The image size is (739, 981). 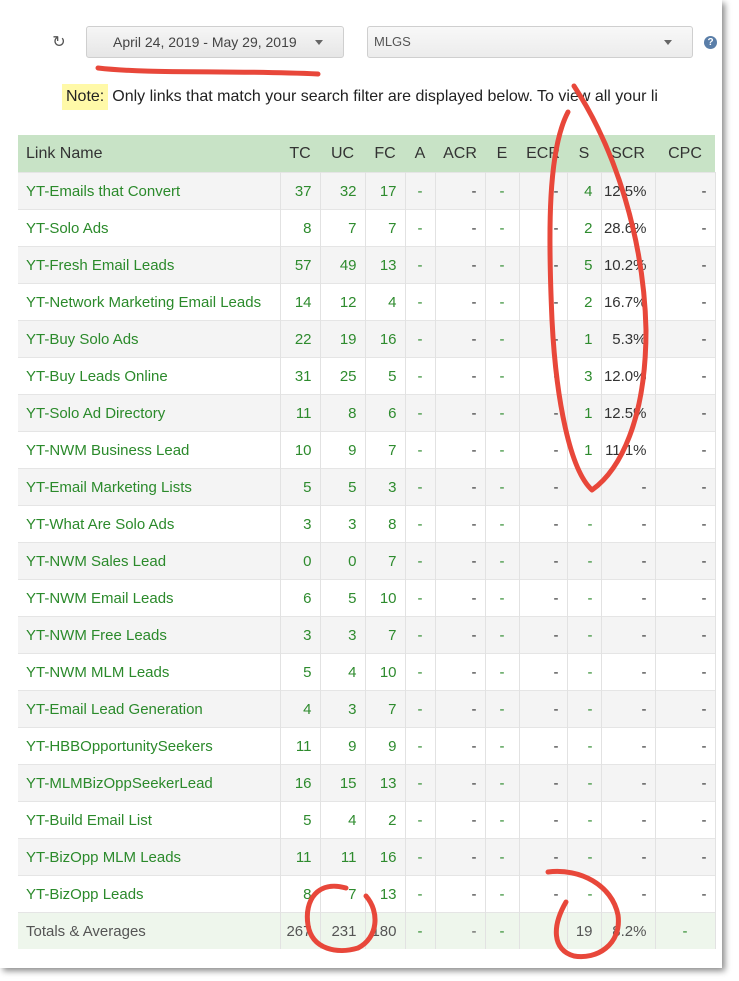 What do you see at coordinates (149, 450) in the screenshot?
I see `link-name-link: YT-NWM Business Lead` at bounding box center [149, 450].